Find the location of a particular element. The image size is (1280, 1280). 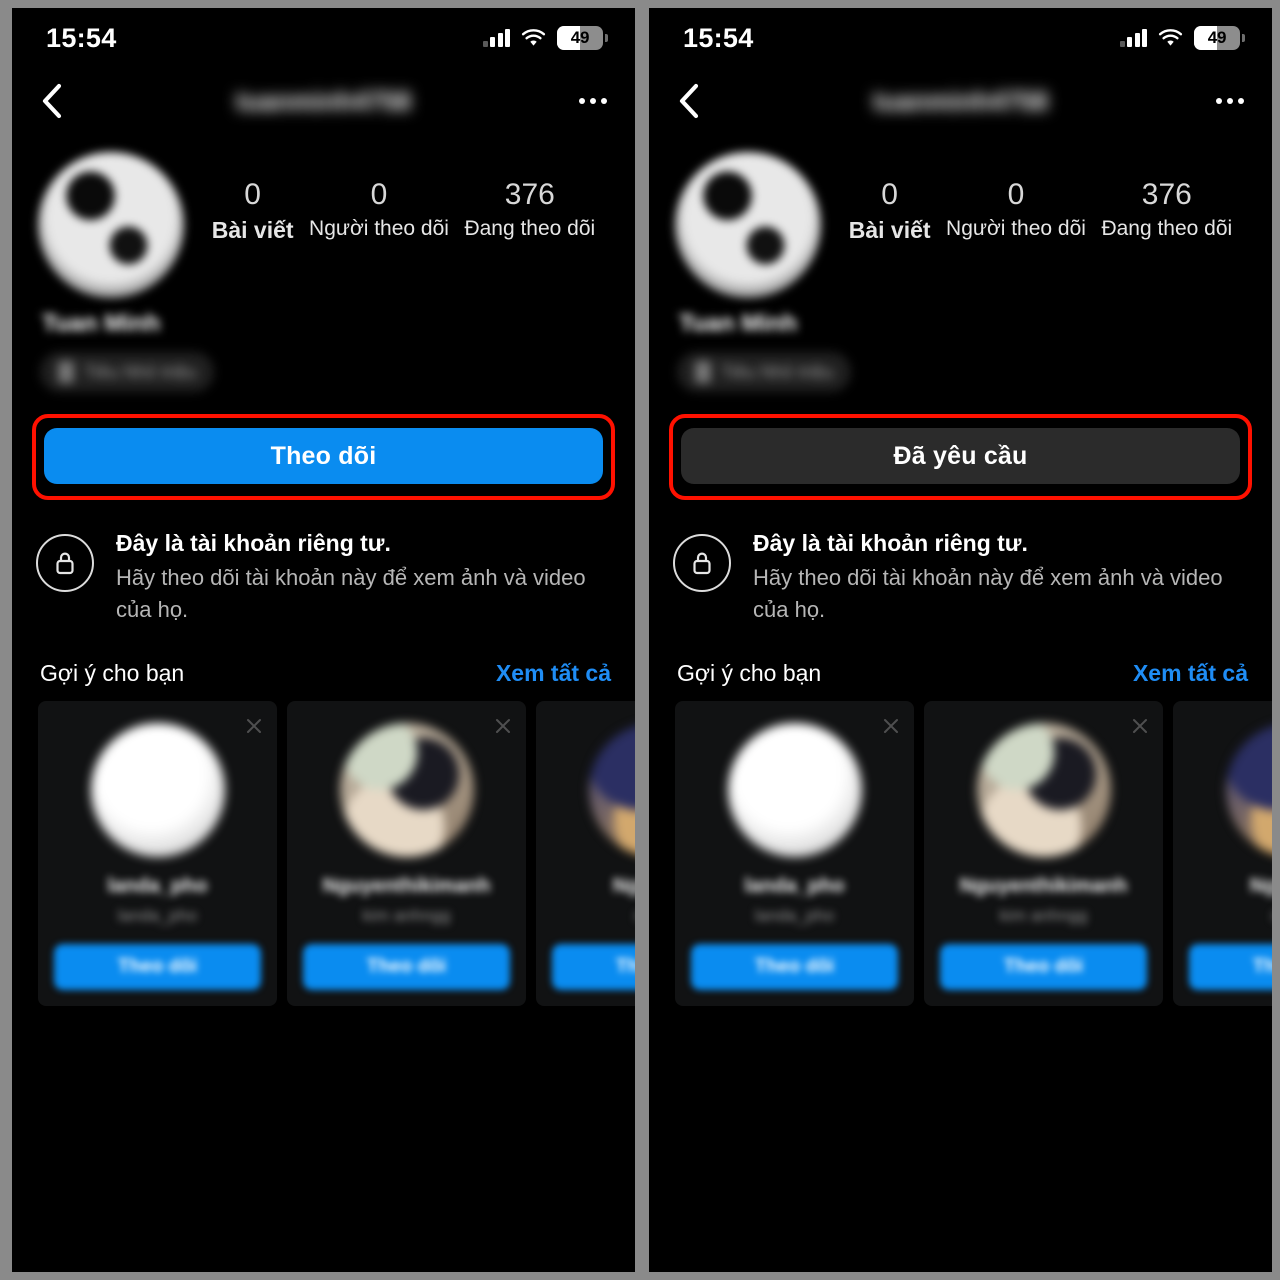

primary-action-zone: Theo dõi is located at coordinates (323, 446).